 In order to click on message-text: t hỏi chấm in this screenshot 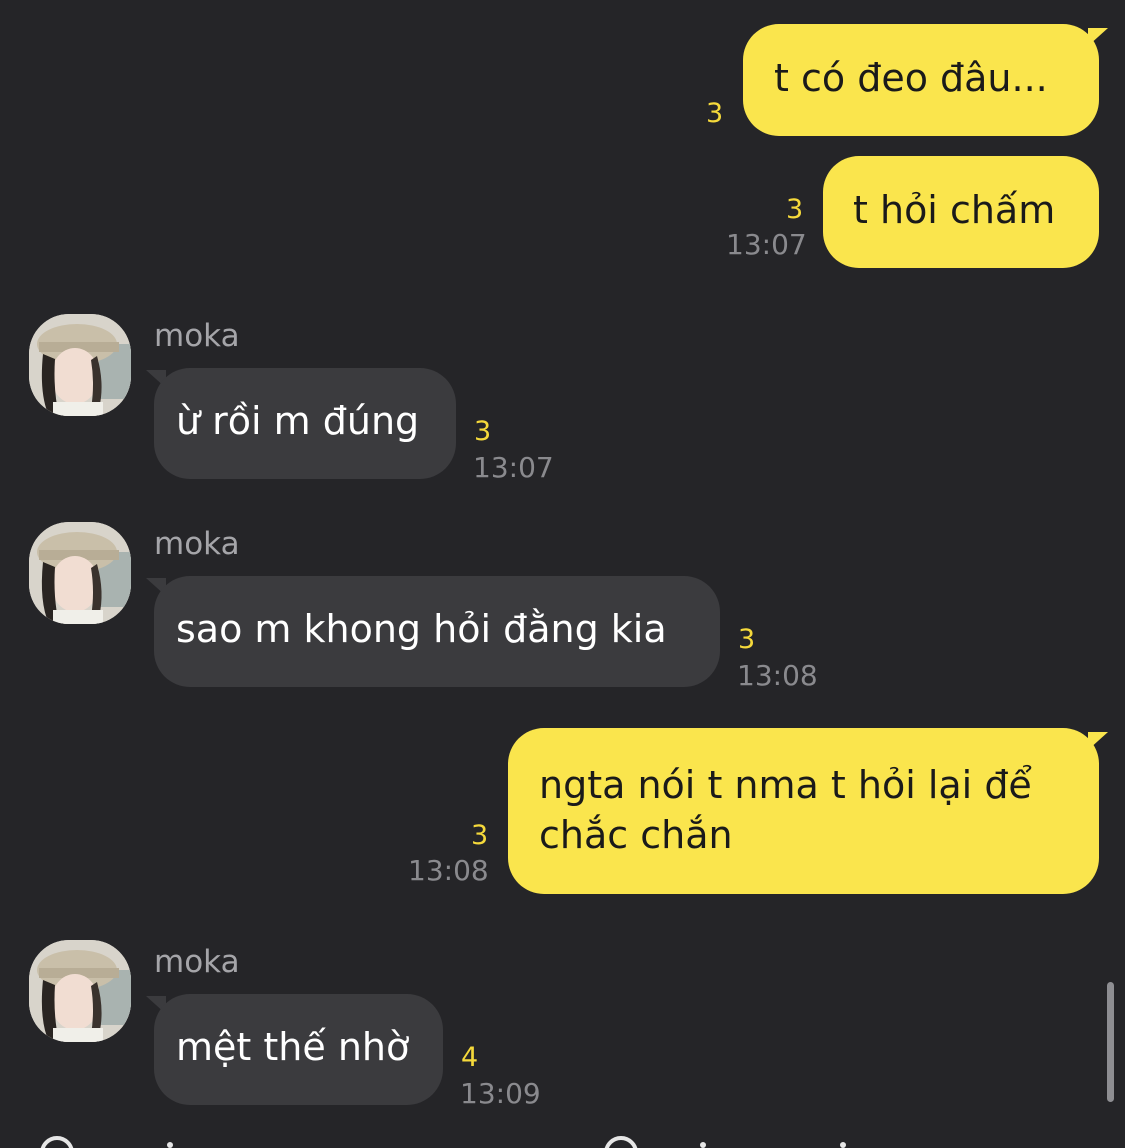, I will do `click(954, 210)`.